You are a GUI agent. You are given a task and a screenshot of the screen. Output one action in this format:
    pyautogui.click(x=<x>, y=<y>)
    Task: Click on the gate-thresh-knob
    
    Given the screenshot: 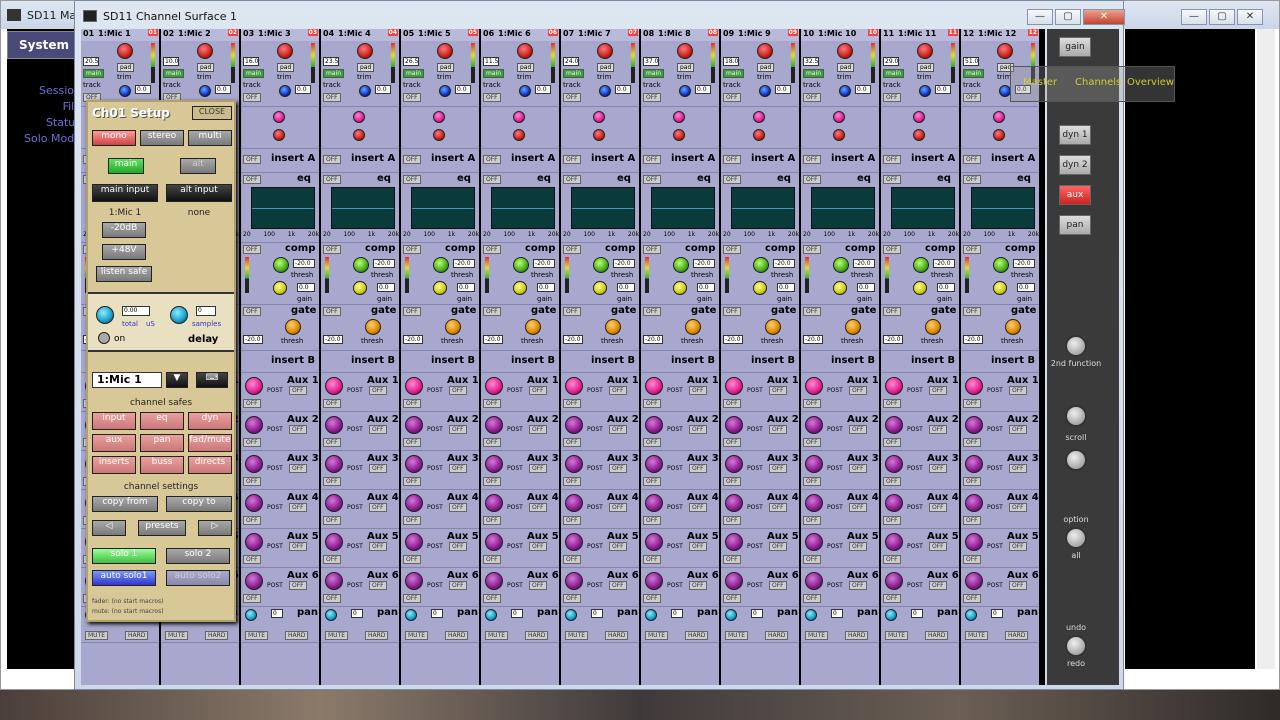 What is the action you would take?
    pyautogui.click(x=853, y=327)
    